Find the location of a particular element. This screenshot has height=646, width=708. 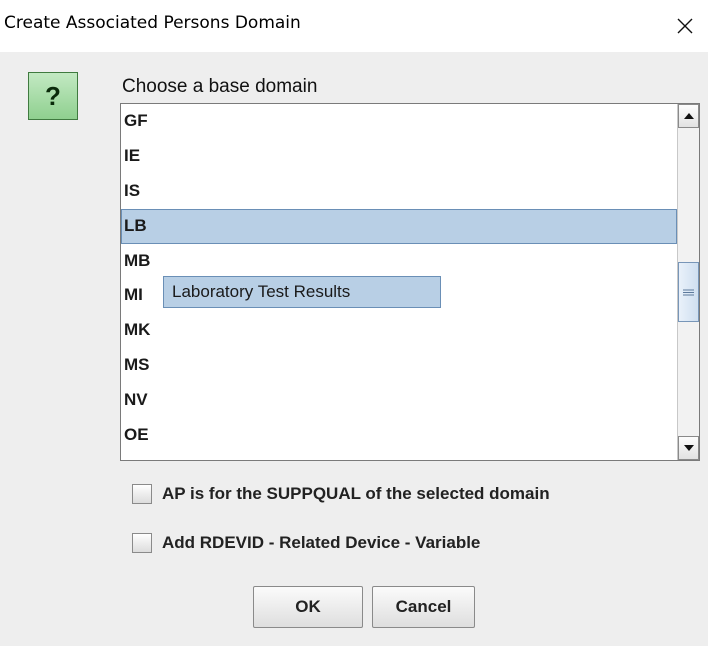

list-item: NV is located at coordinates (399, 400).